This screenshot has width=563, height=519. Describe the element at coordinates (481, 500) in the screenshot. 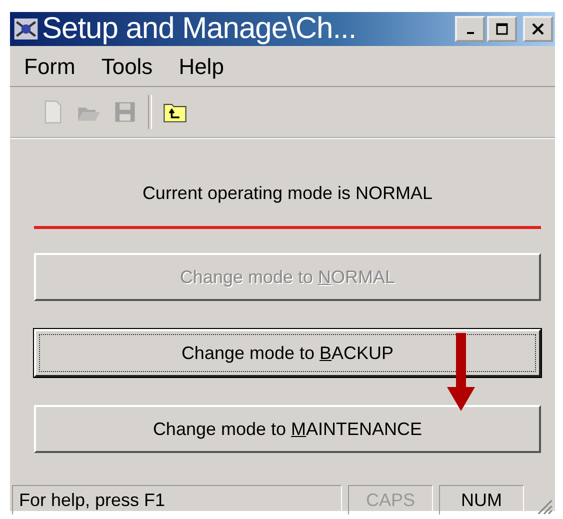

I see `key-indicator: NUM` at that location.